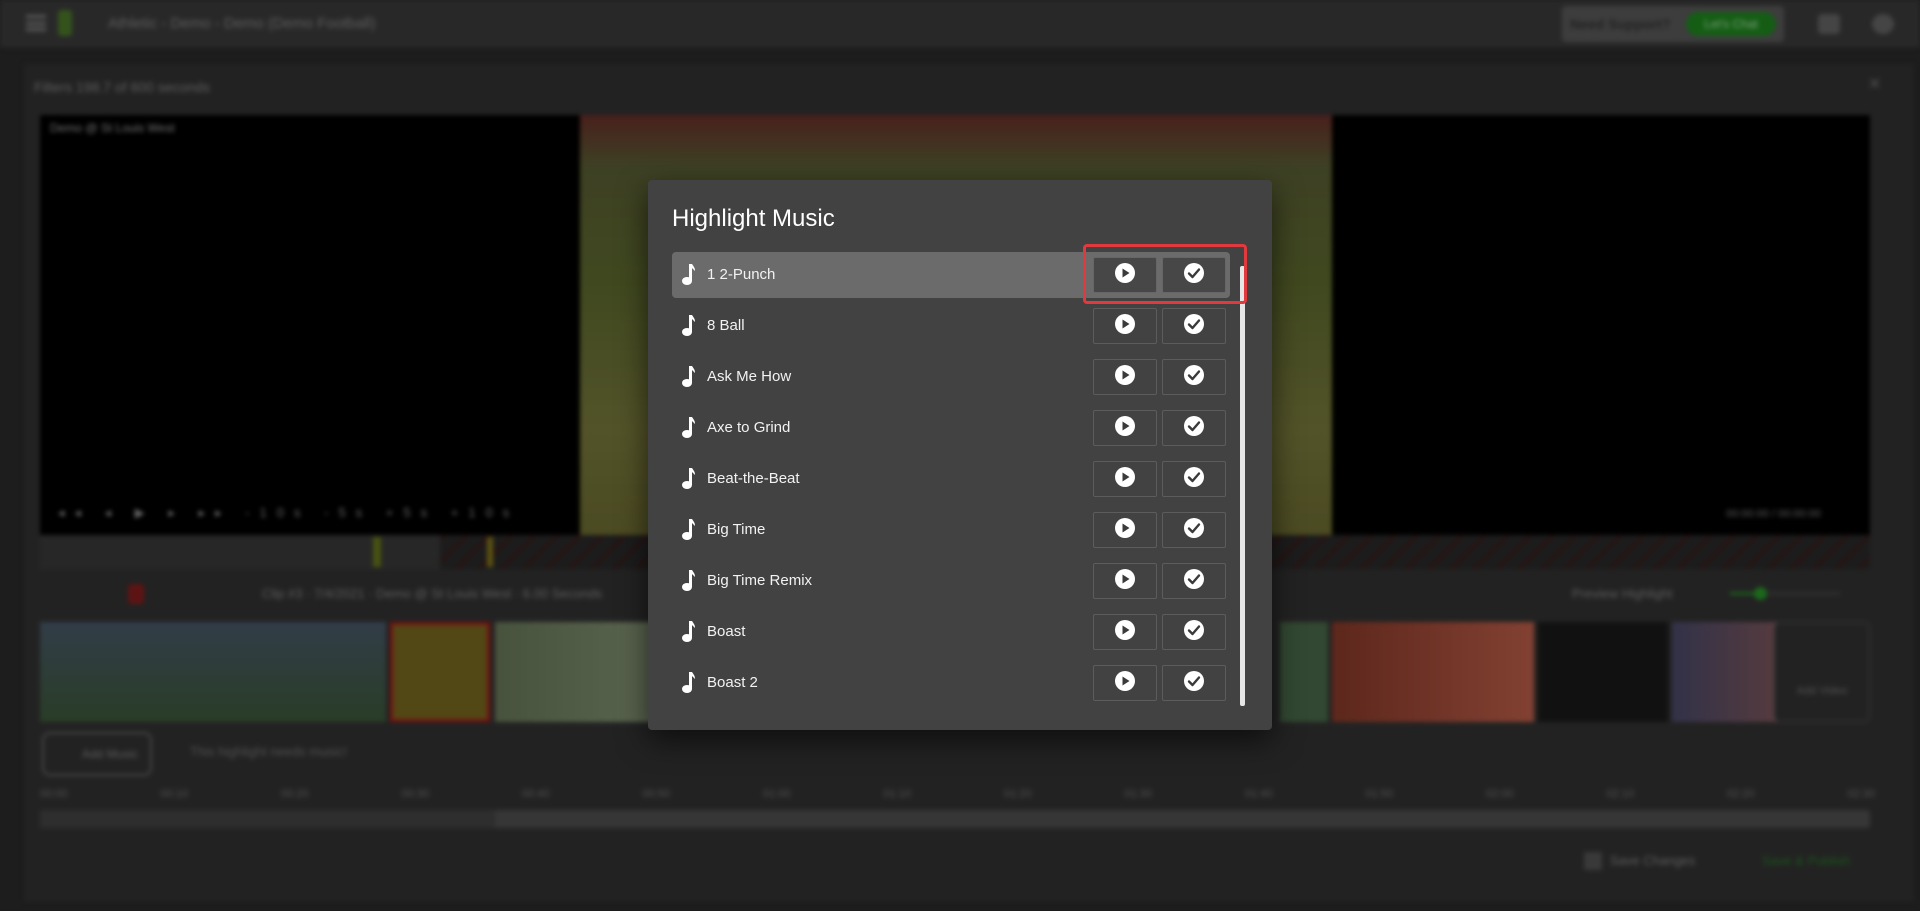 The height and width of the screenshot is (911, 1920). I want to click on track-label: Big Time Remix, so click(760, 580).